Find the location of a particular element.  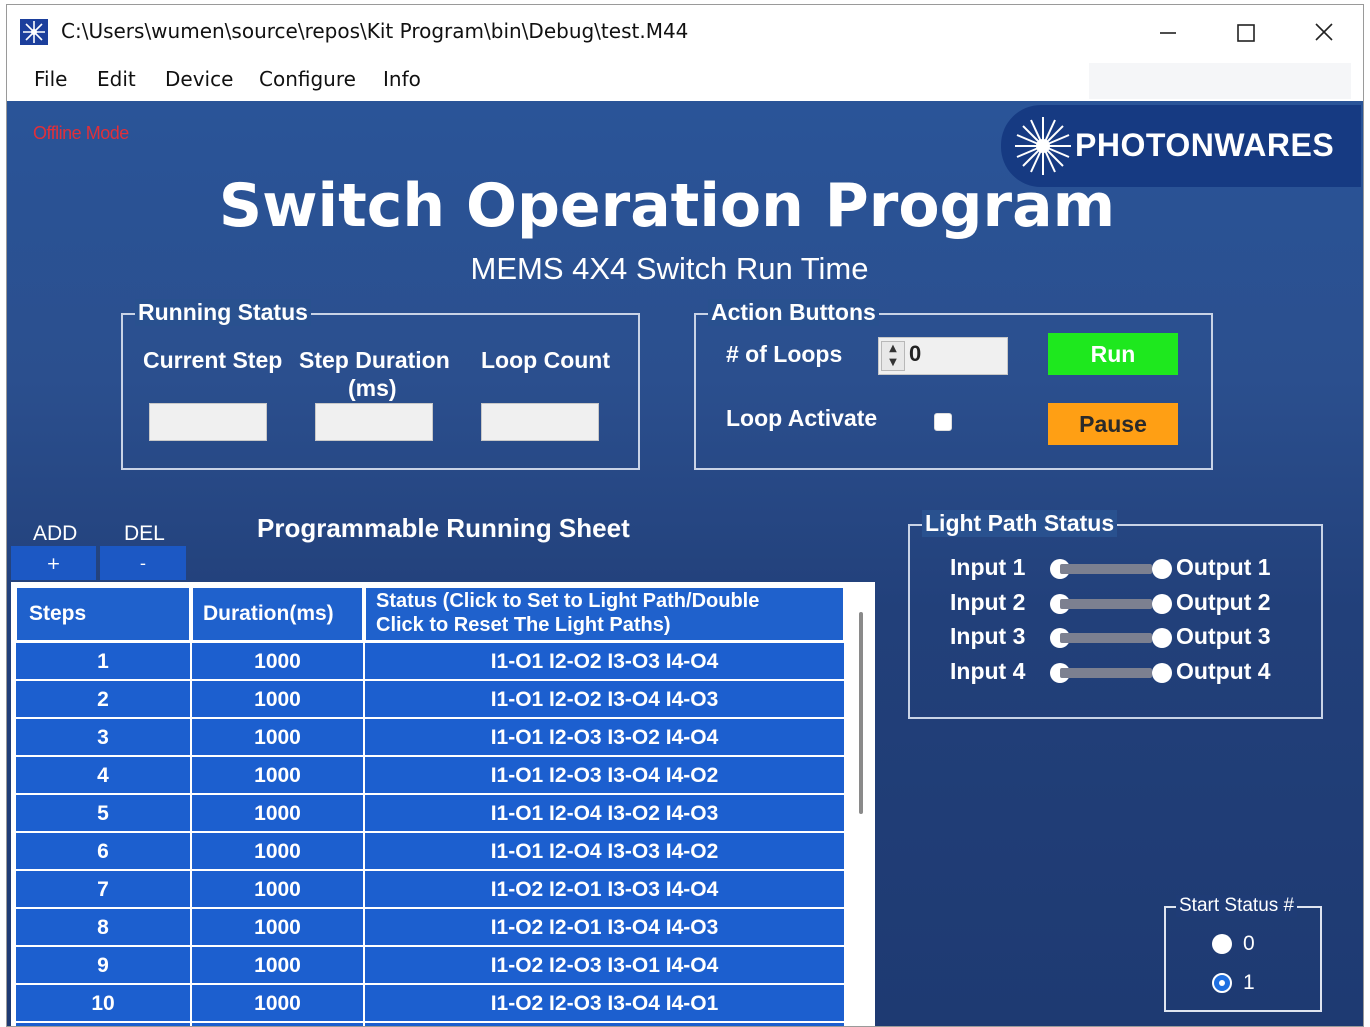

light-path-row: Input 2 Output 2 is located at coordinates (1120, 604).